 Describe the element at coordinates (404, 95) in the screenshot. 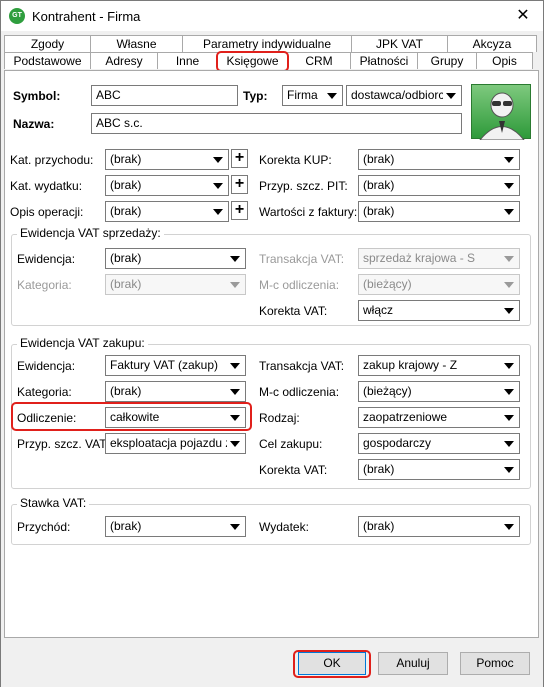

I see `typ2-select: dostawca/odbiorca` at that location.